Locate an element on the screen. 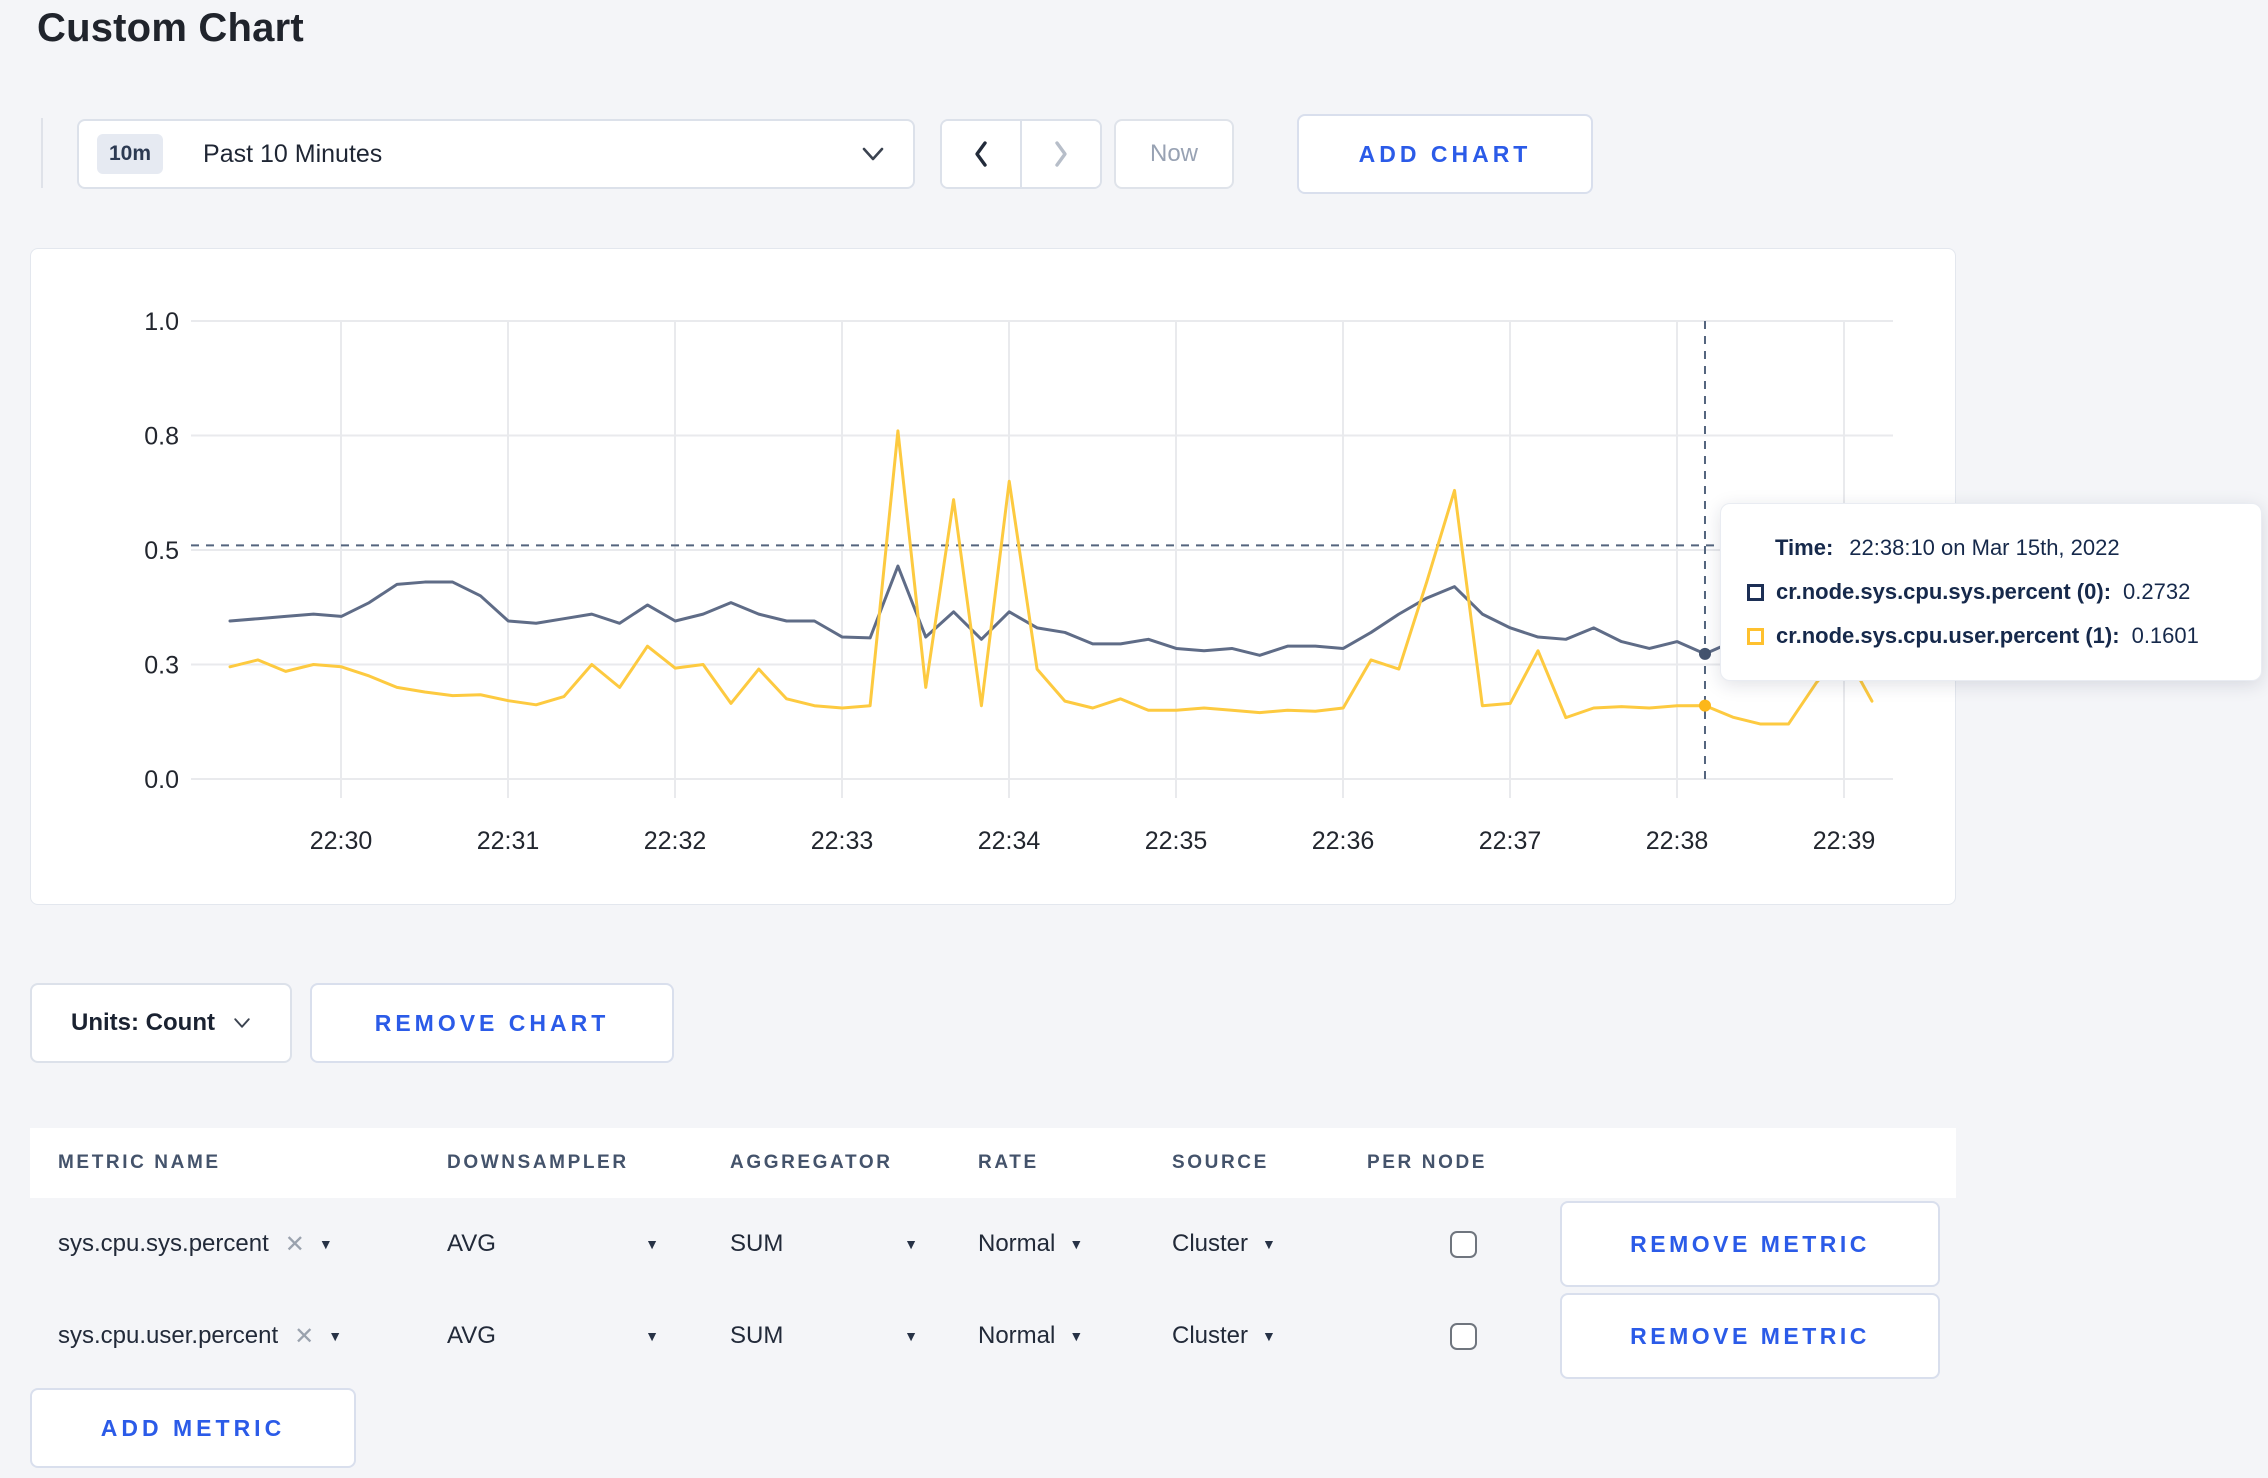  svg-text: 22:36 is located at coordinates (1343, 841).